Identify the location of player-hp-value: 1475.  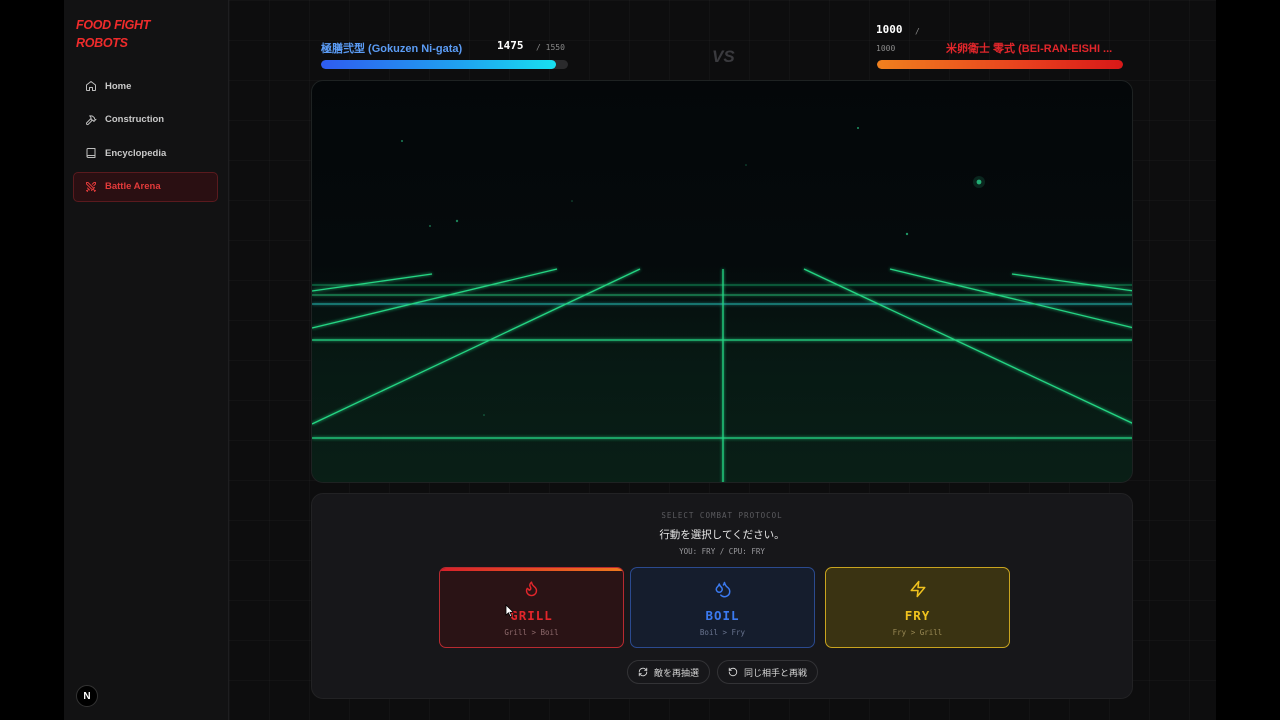
(510, 45).